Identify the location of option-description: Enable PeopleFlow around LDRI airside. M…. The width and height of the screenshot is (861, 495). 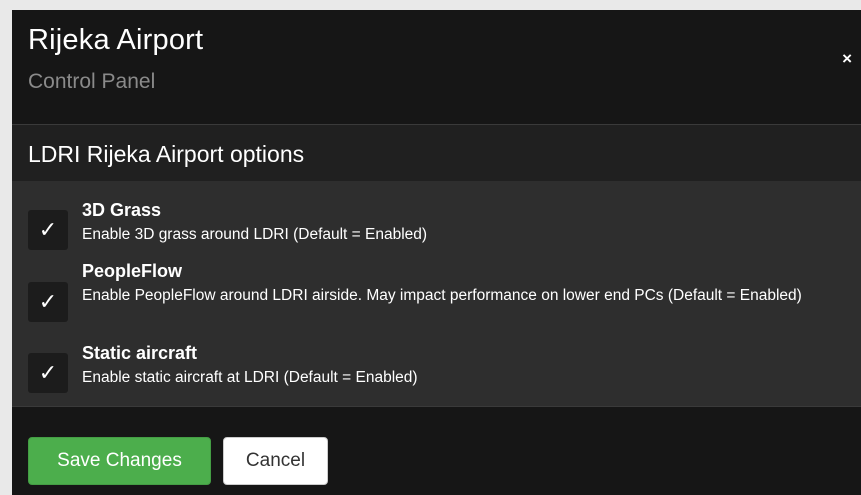
(442, 295).